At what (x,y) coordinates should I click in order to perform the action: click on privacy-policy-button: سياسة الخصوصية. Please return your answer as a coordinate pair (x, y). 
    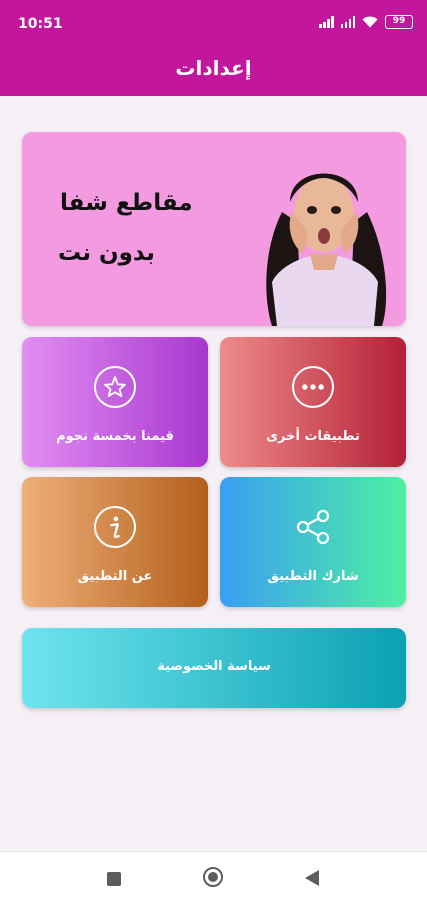
    Looking at the image, I should click on (214, 668).